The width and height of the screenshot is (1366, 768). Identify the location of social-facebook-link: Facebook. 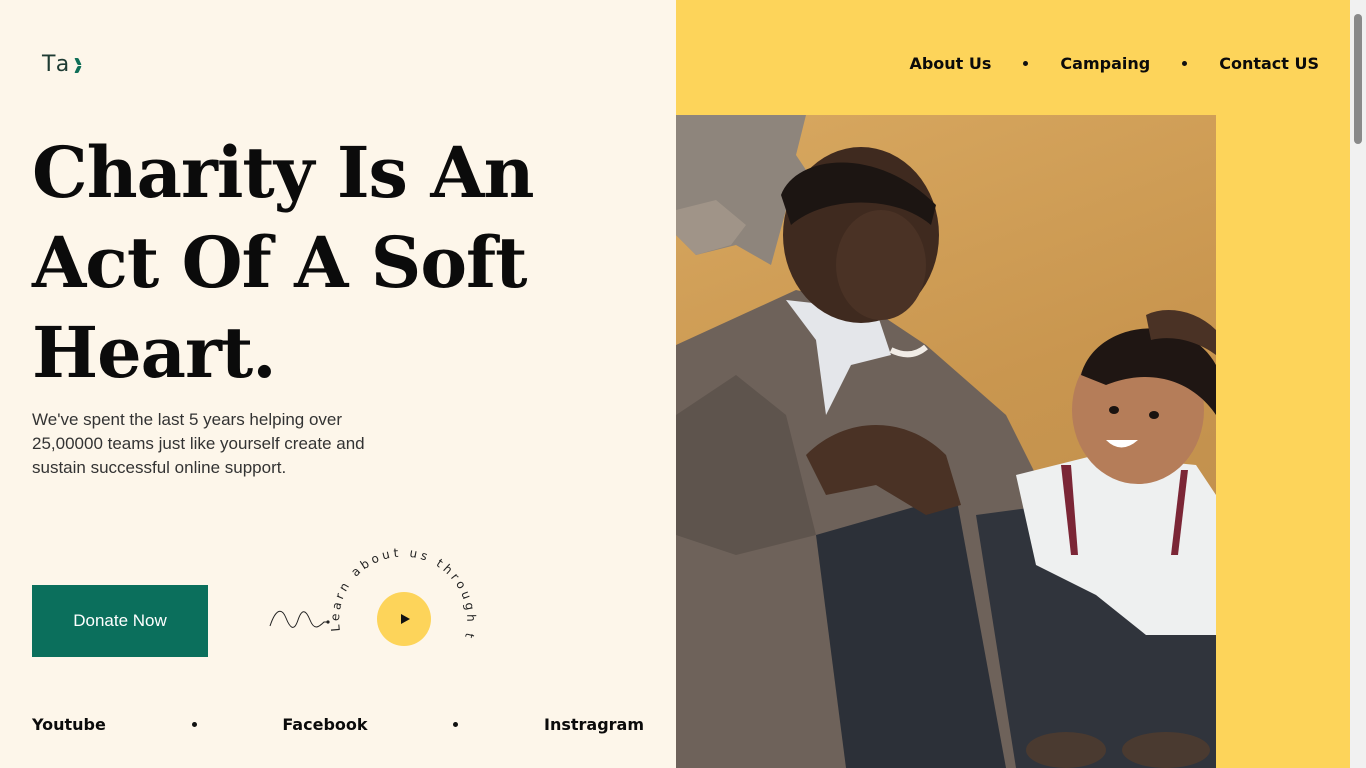
(324, 724).